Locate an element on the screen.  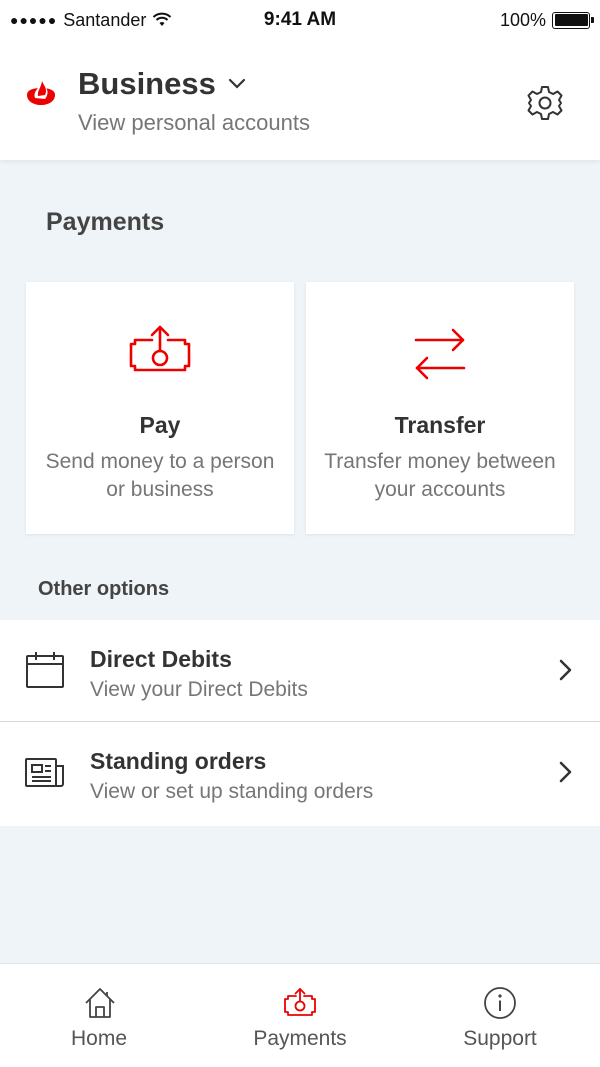
chevron-down-icon is located at coordinates (236, 83).